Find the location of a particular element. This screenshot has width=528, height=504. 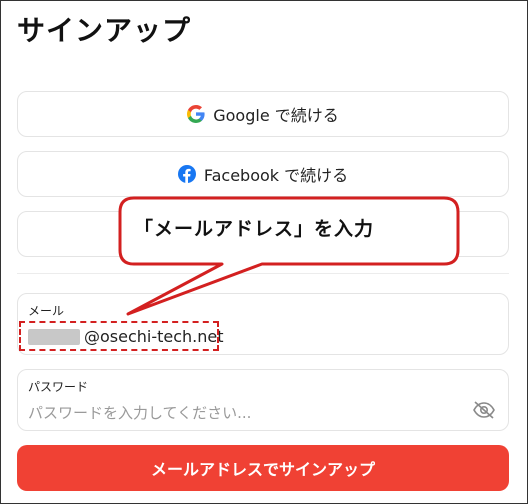

facebook-button-label: Facebook で続ける is located at coordinates (276, 175).